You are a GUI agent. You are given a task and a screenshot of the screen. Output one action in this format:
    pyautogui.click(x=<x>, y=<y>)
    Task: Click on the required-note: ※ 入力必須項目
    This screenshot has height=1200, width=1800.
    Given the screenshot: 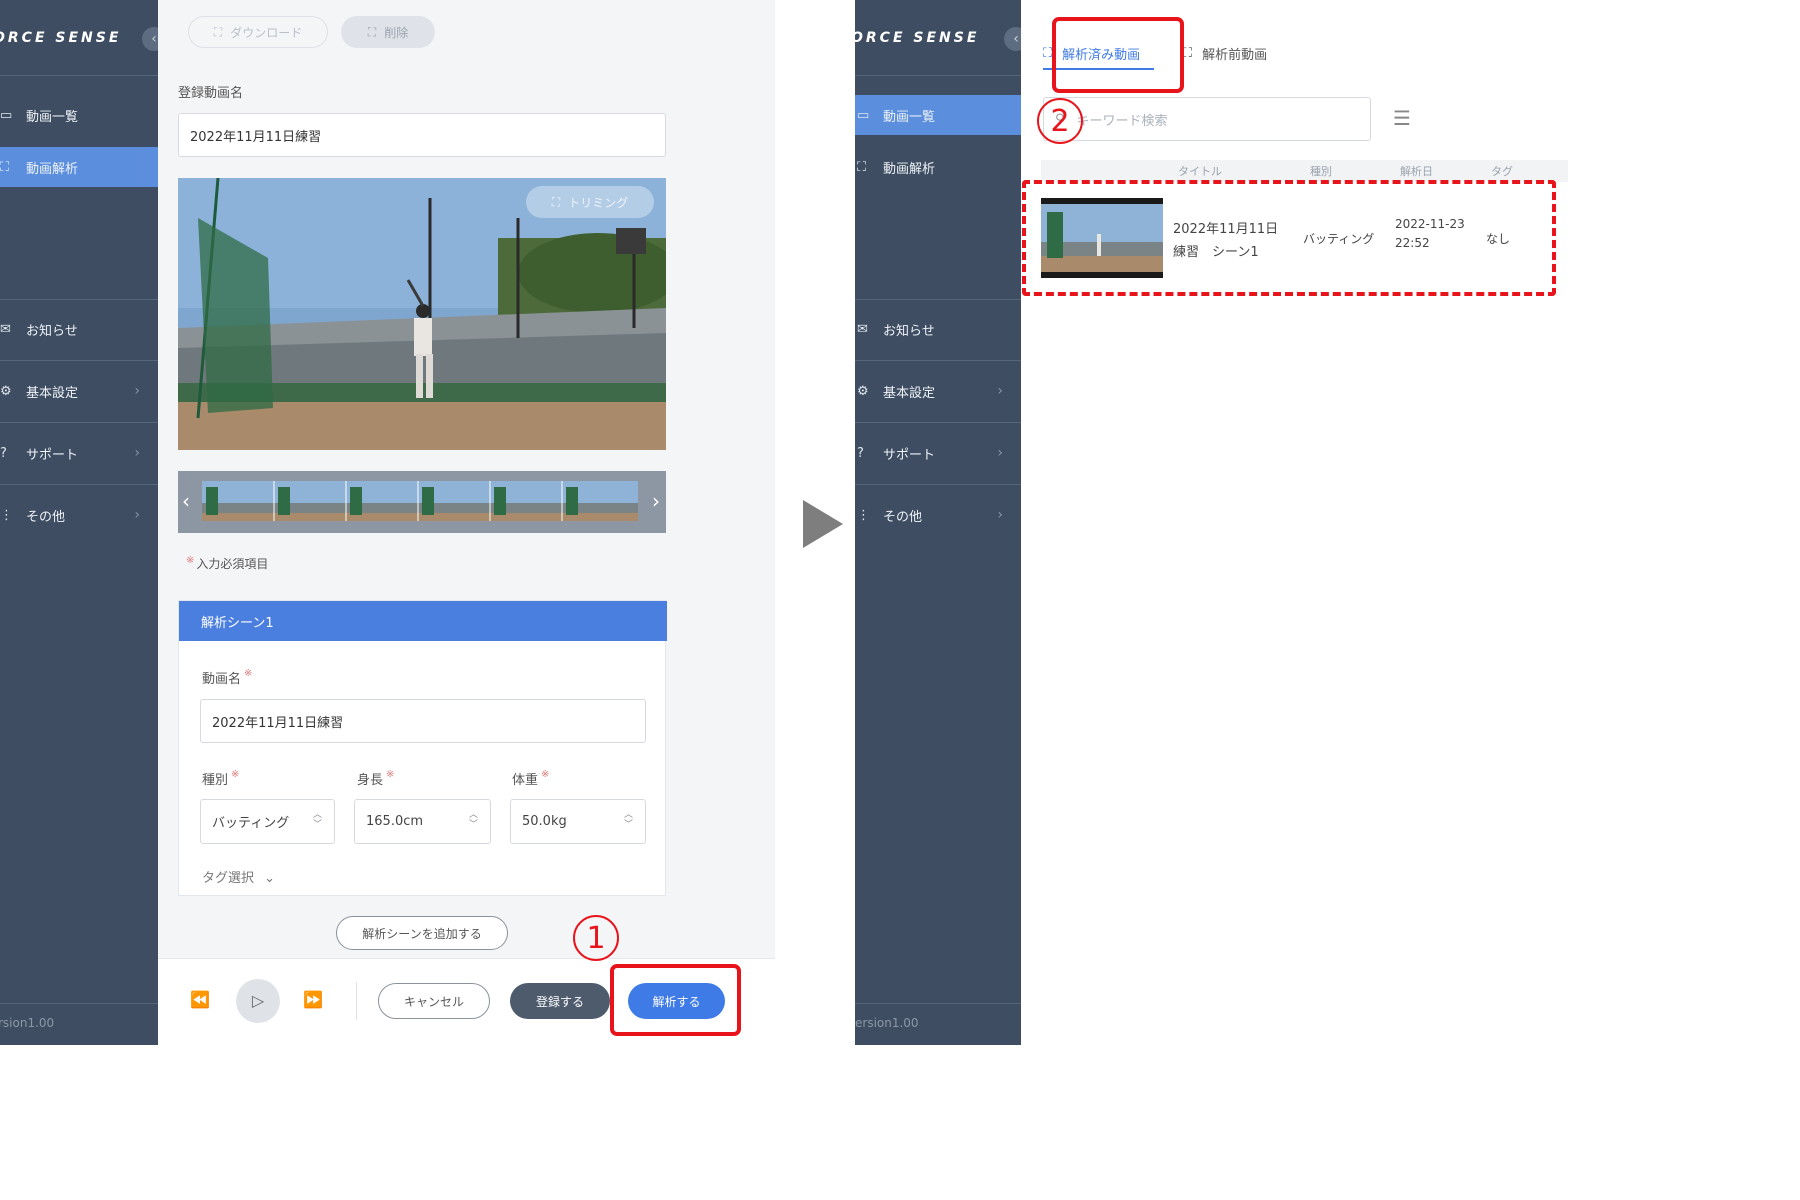 What is the action you would take?
    pyautogui.click(x=227, y=563)
    